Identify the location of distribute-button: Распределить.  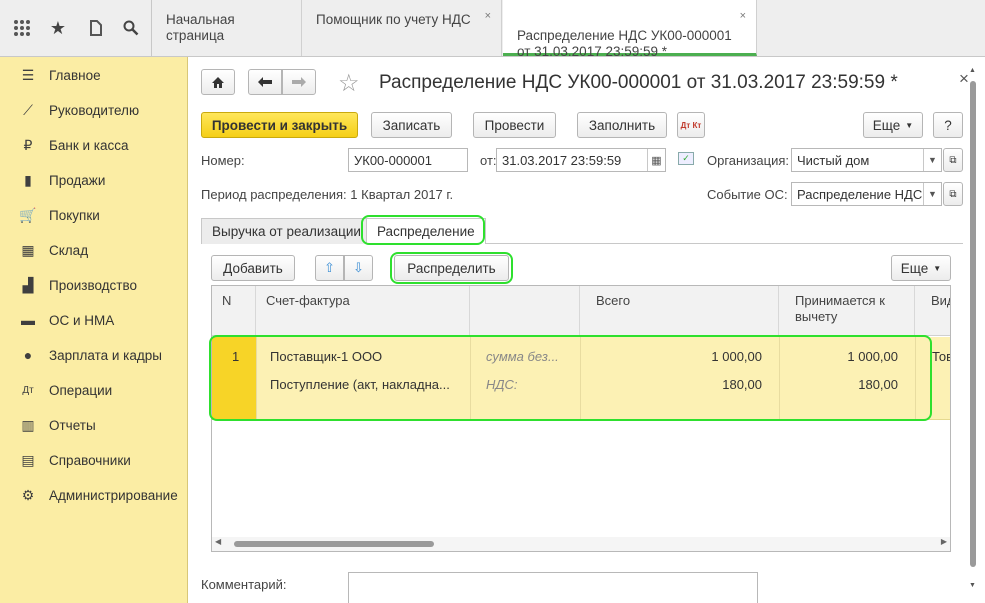
(451, 268).